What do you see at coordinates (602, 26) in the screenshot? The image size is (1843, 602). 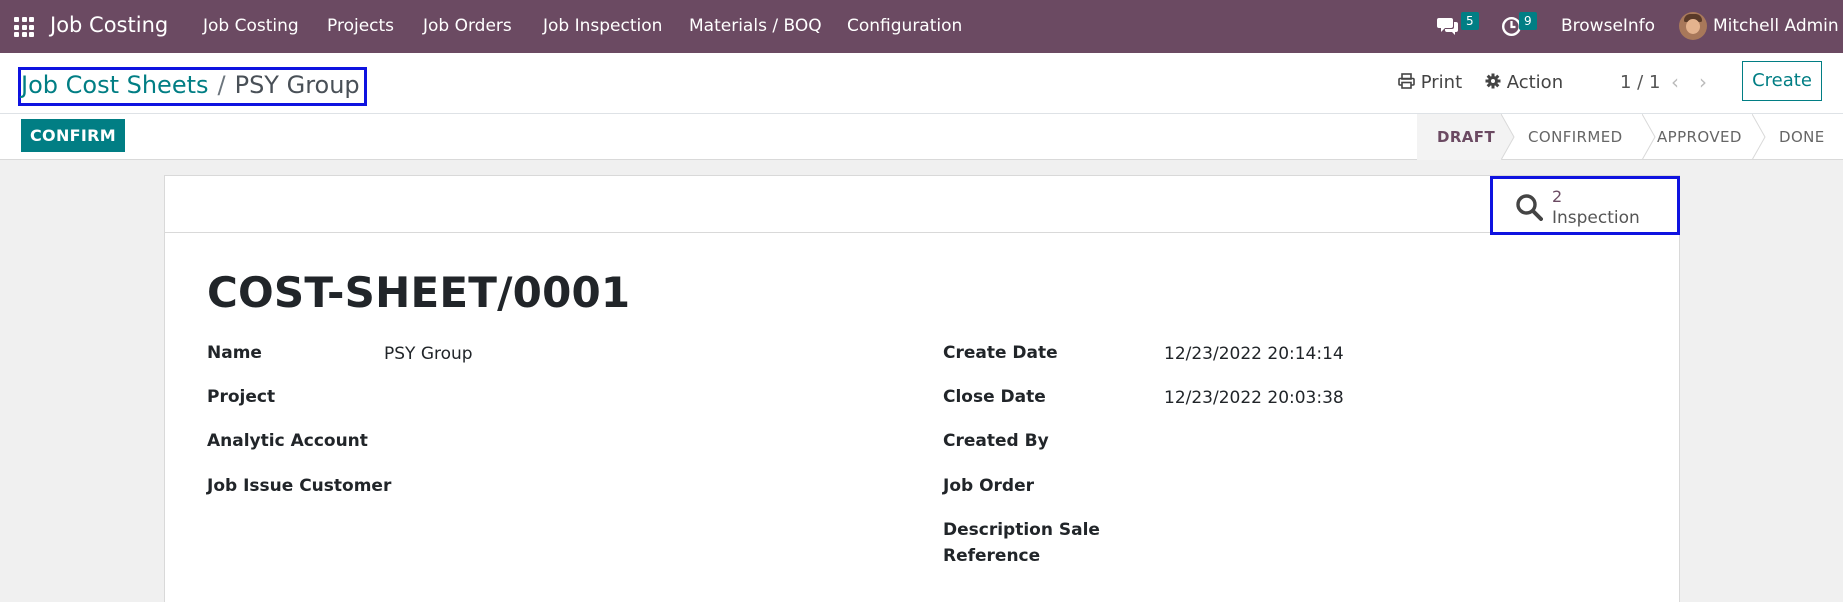 I see `menu-job-inspection: Job Inspection` at bounding box center [602, 26].